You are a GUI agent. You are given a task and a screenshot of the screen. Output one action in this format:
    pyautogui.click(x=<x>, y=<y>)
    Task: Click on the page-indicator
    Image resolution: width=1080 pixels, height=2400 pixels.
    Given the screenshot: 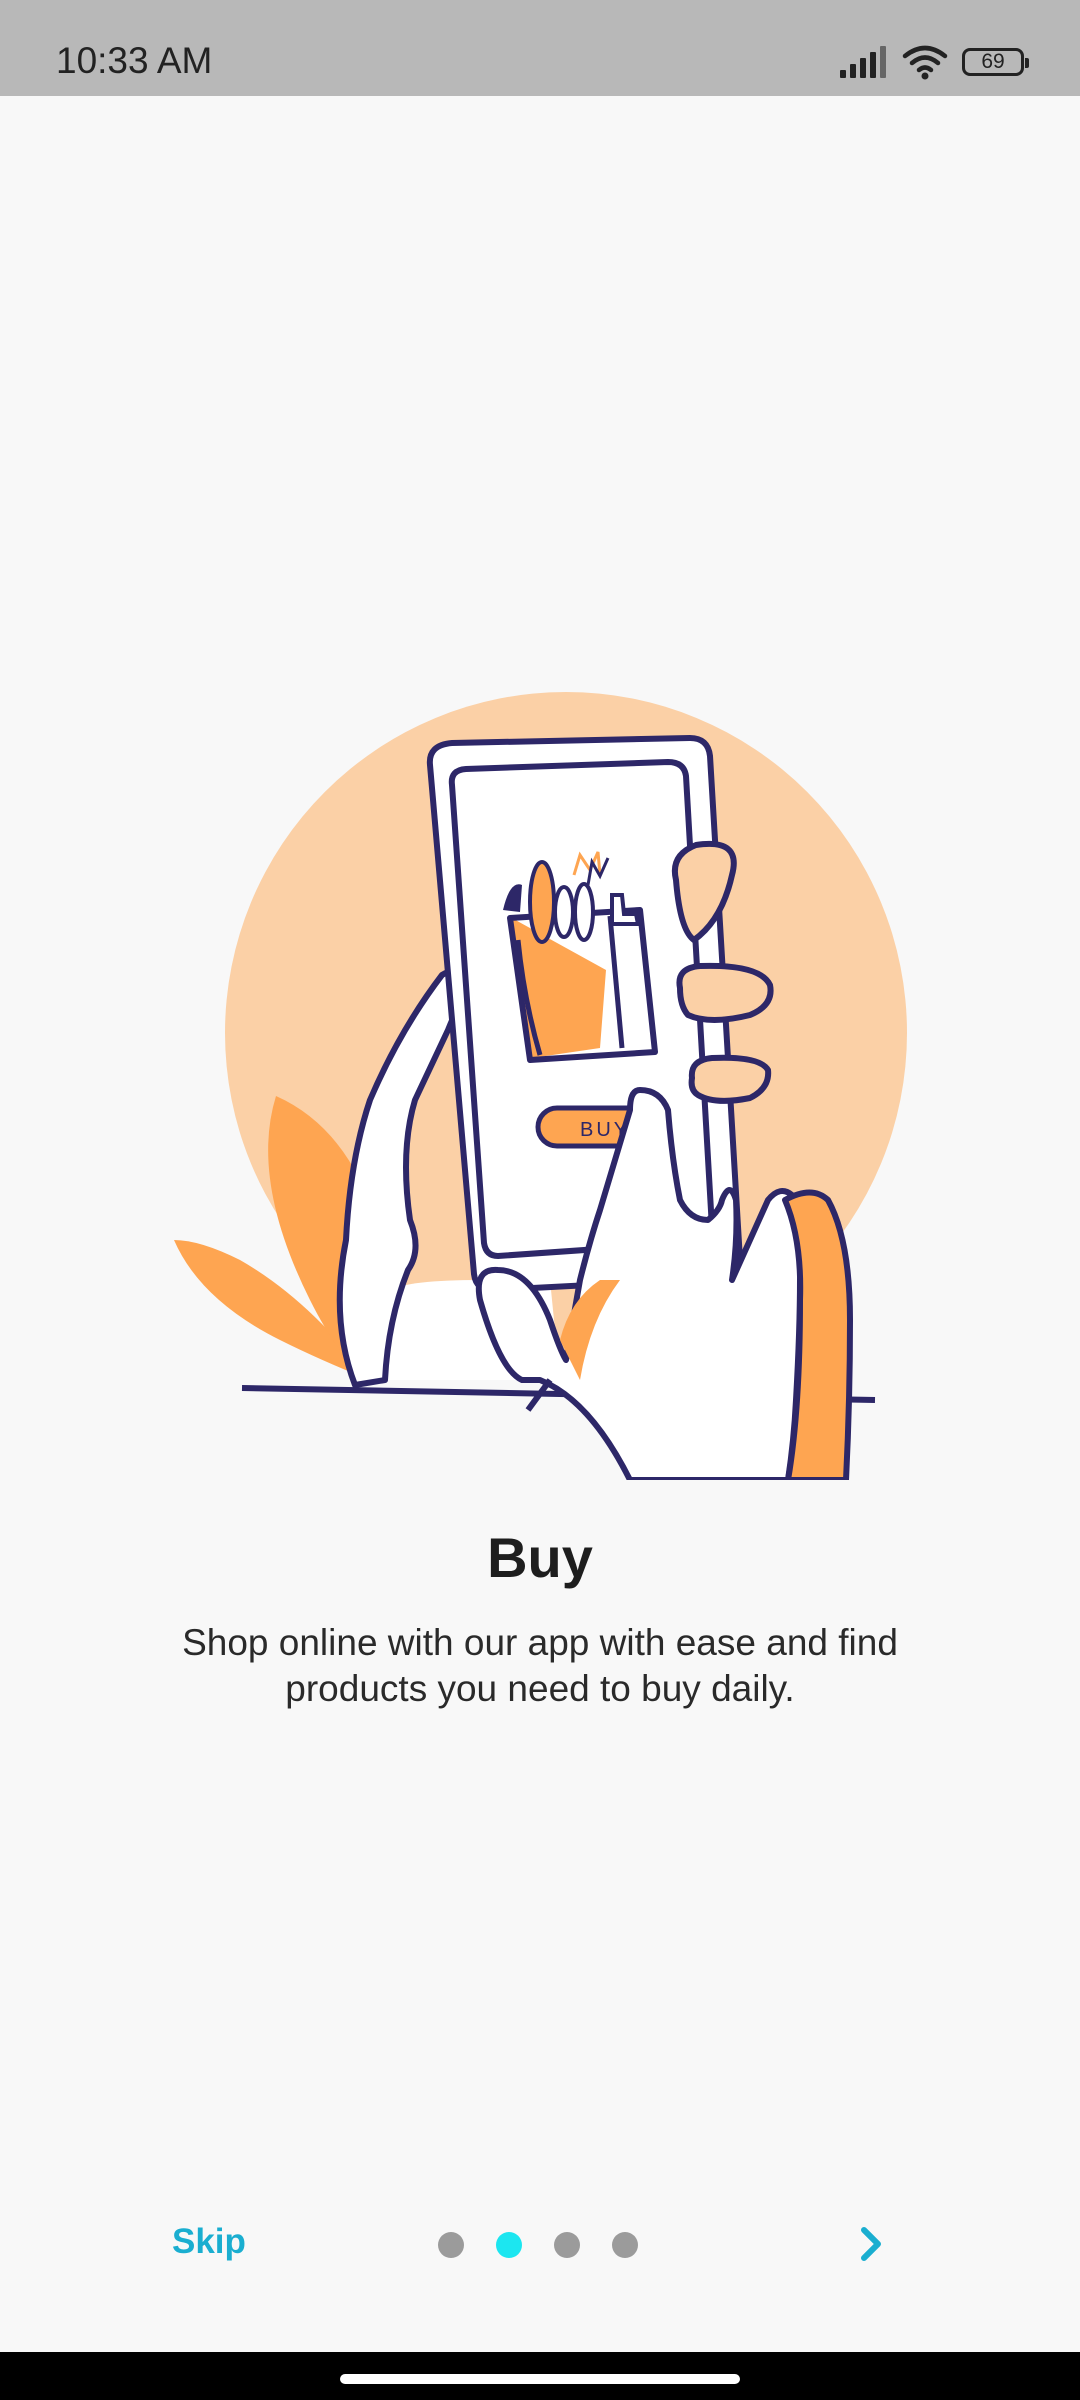 What is the action you would take?
    pyautogui.click(x=538, y=2245)
    